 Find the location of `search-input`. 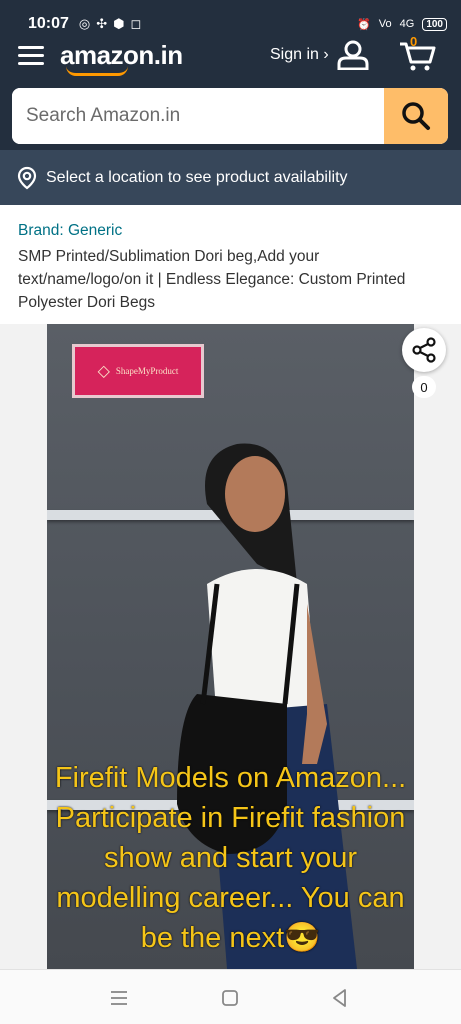

search-input is located at coordinates (198, 116).